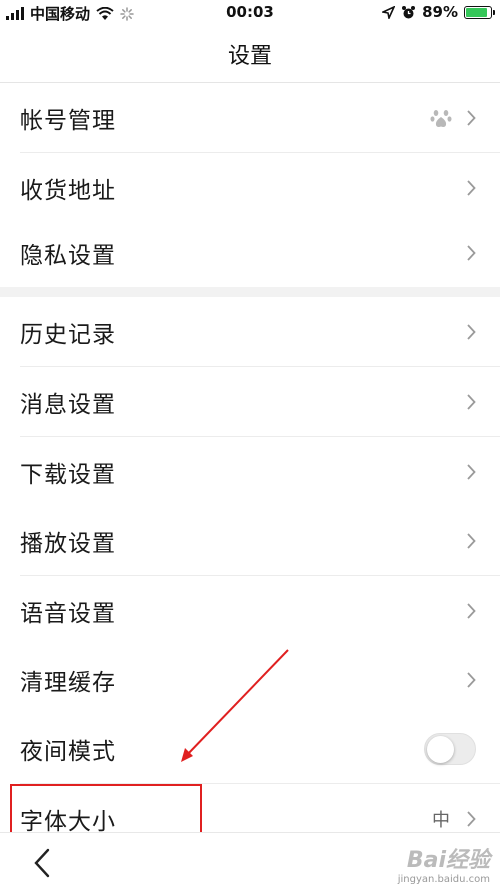 This screenshot has height=895, width=500. What do you see at coordinates (68, 683) in the screenshot?
I see `settings-item-label: 清理缓存` at bounding box center [68, 683].